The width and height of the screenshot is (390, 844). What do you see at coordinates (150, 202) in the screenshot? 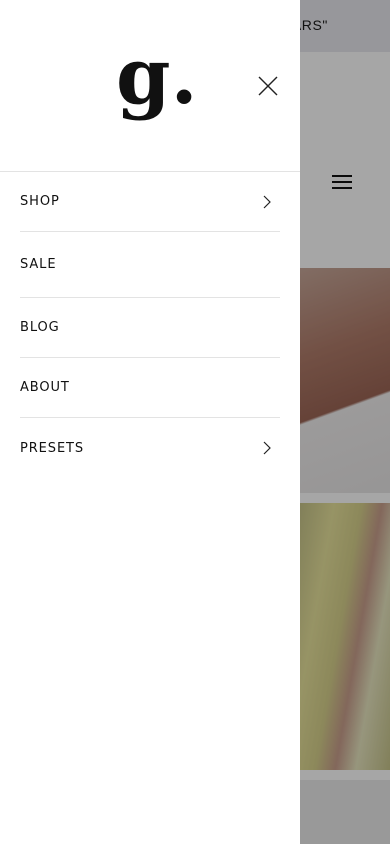
I see `nav-item-shop: SHOP` at bounding box center [150, 202].